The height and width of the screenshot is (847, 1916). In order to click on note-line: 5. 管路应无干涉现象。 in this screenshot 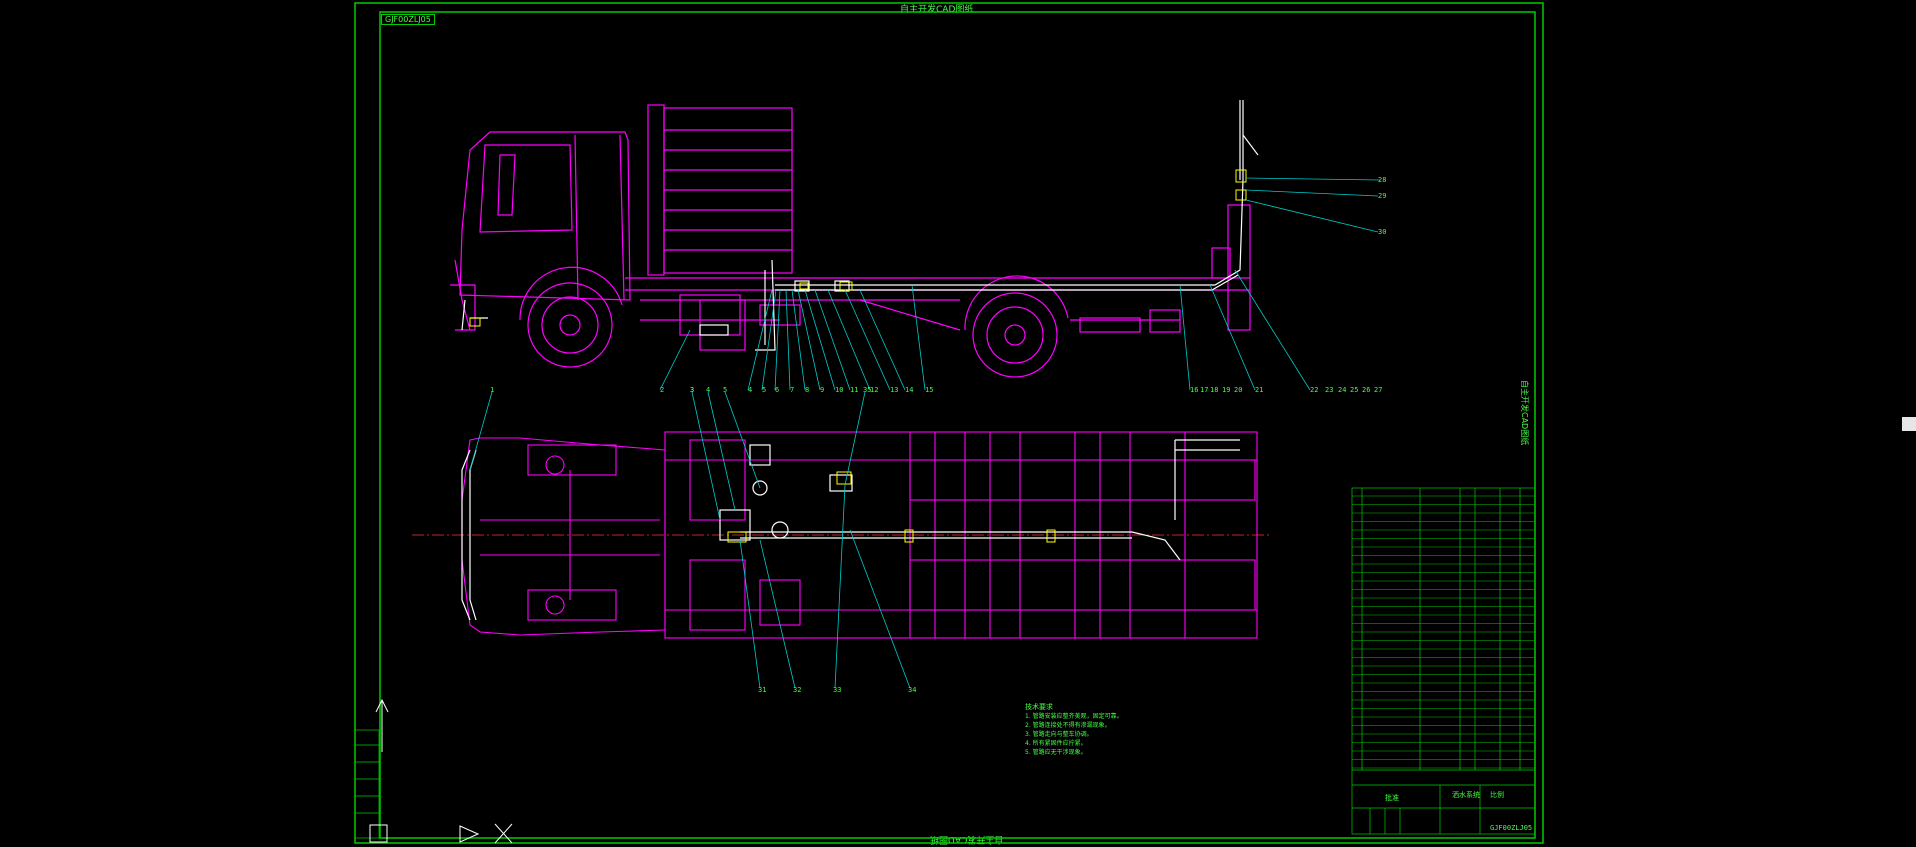, I will do `click(1056, 752)`.